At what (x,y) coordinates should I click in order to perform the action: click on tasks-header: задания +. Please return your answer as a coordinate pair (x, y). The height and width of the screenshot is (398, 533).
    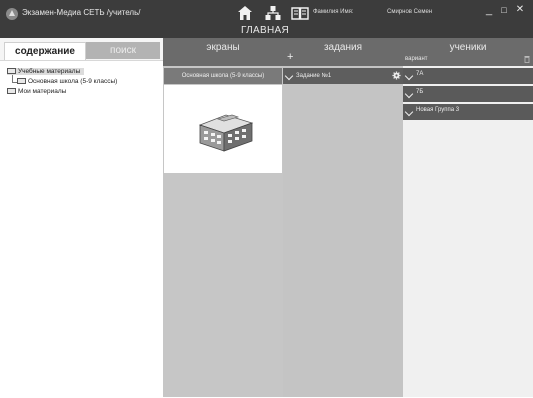
    Looking at the image, I should click on (343, 52).